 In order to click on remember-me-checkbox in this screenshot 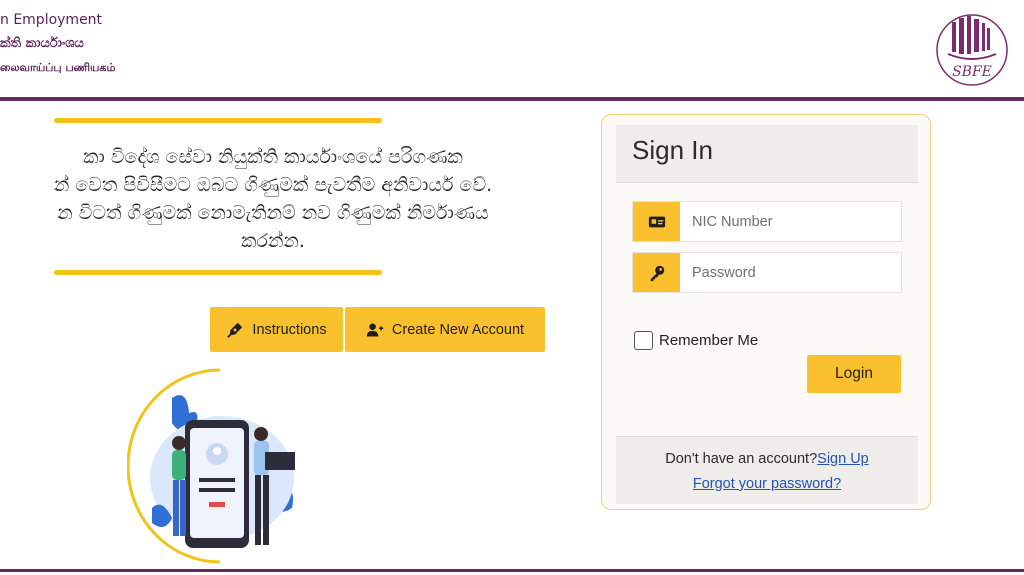, I will do `click(643, 340)`.